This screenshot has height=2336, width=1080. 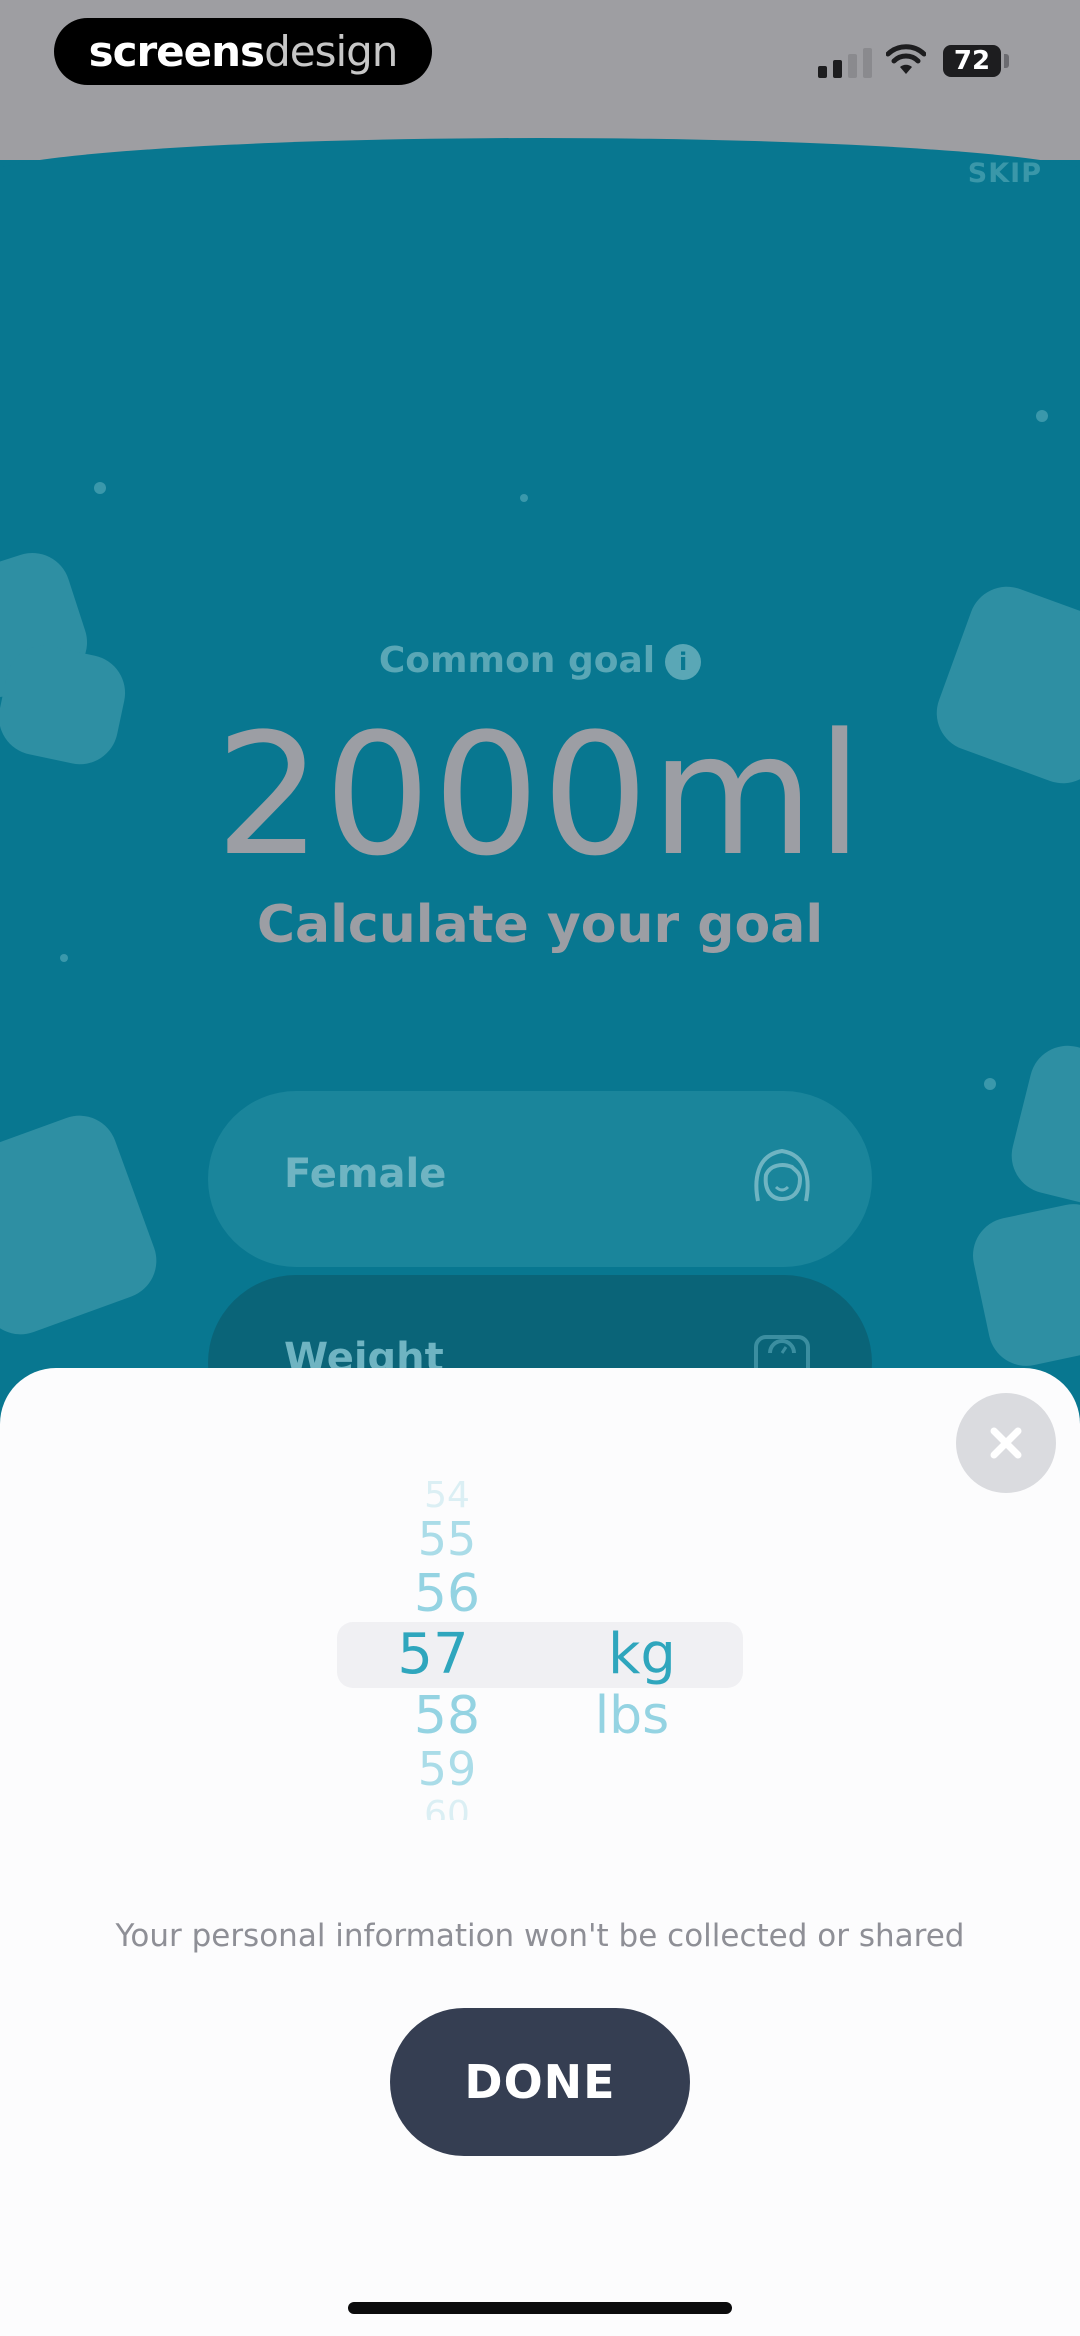 I want to click on wifi-icon, so click(x=906, y=59).